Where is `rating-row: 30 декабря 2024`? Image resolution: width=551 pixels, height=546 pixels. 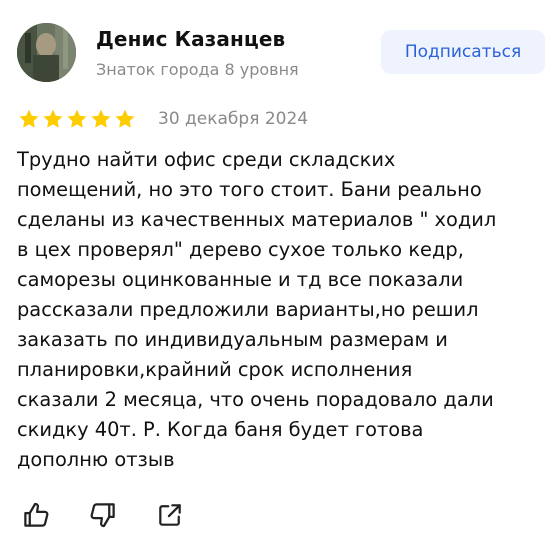
rating-row: 30 декабря 2024 is located at coordinates (163, 119).